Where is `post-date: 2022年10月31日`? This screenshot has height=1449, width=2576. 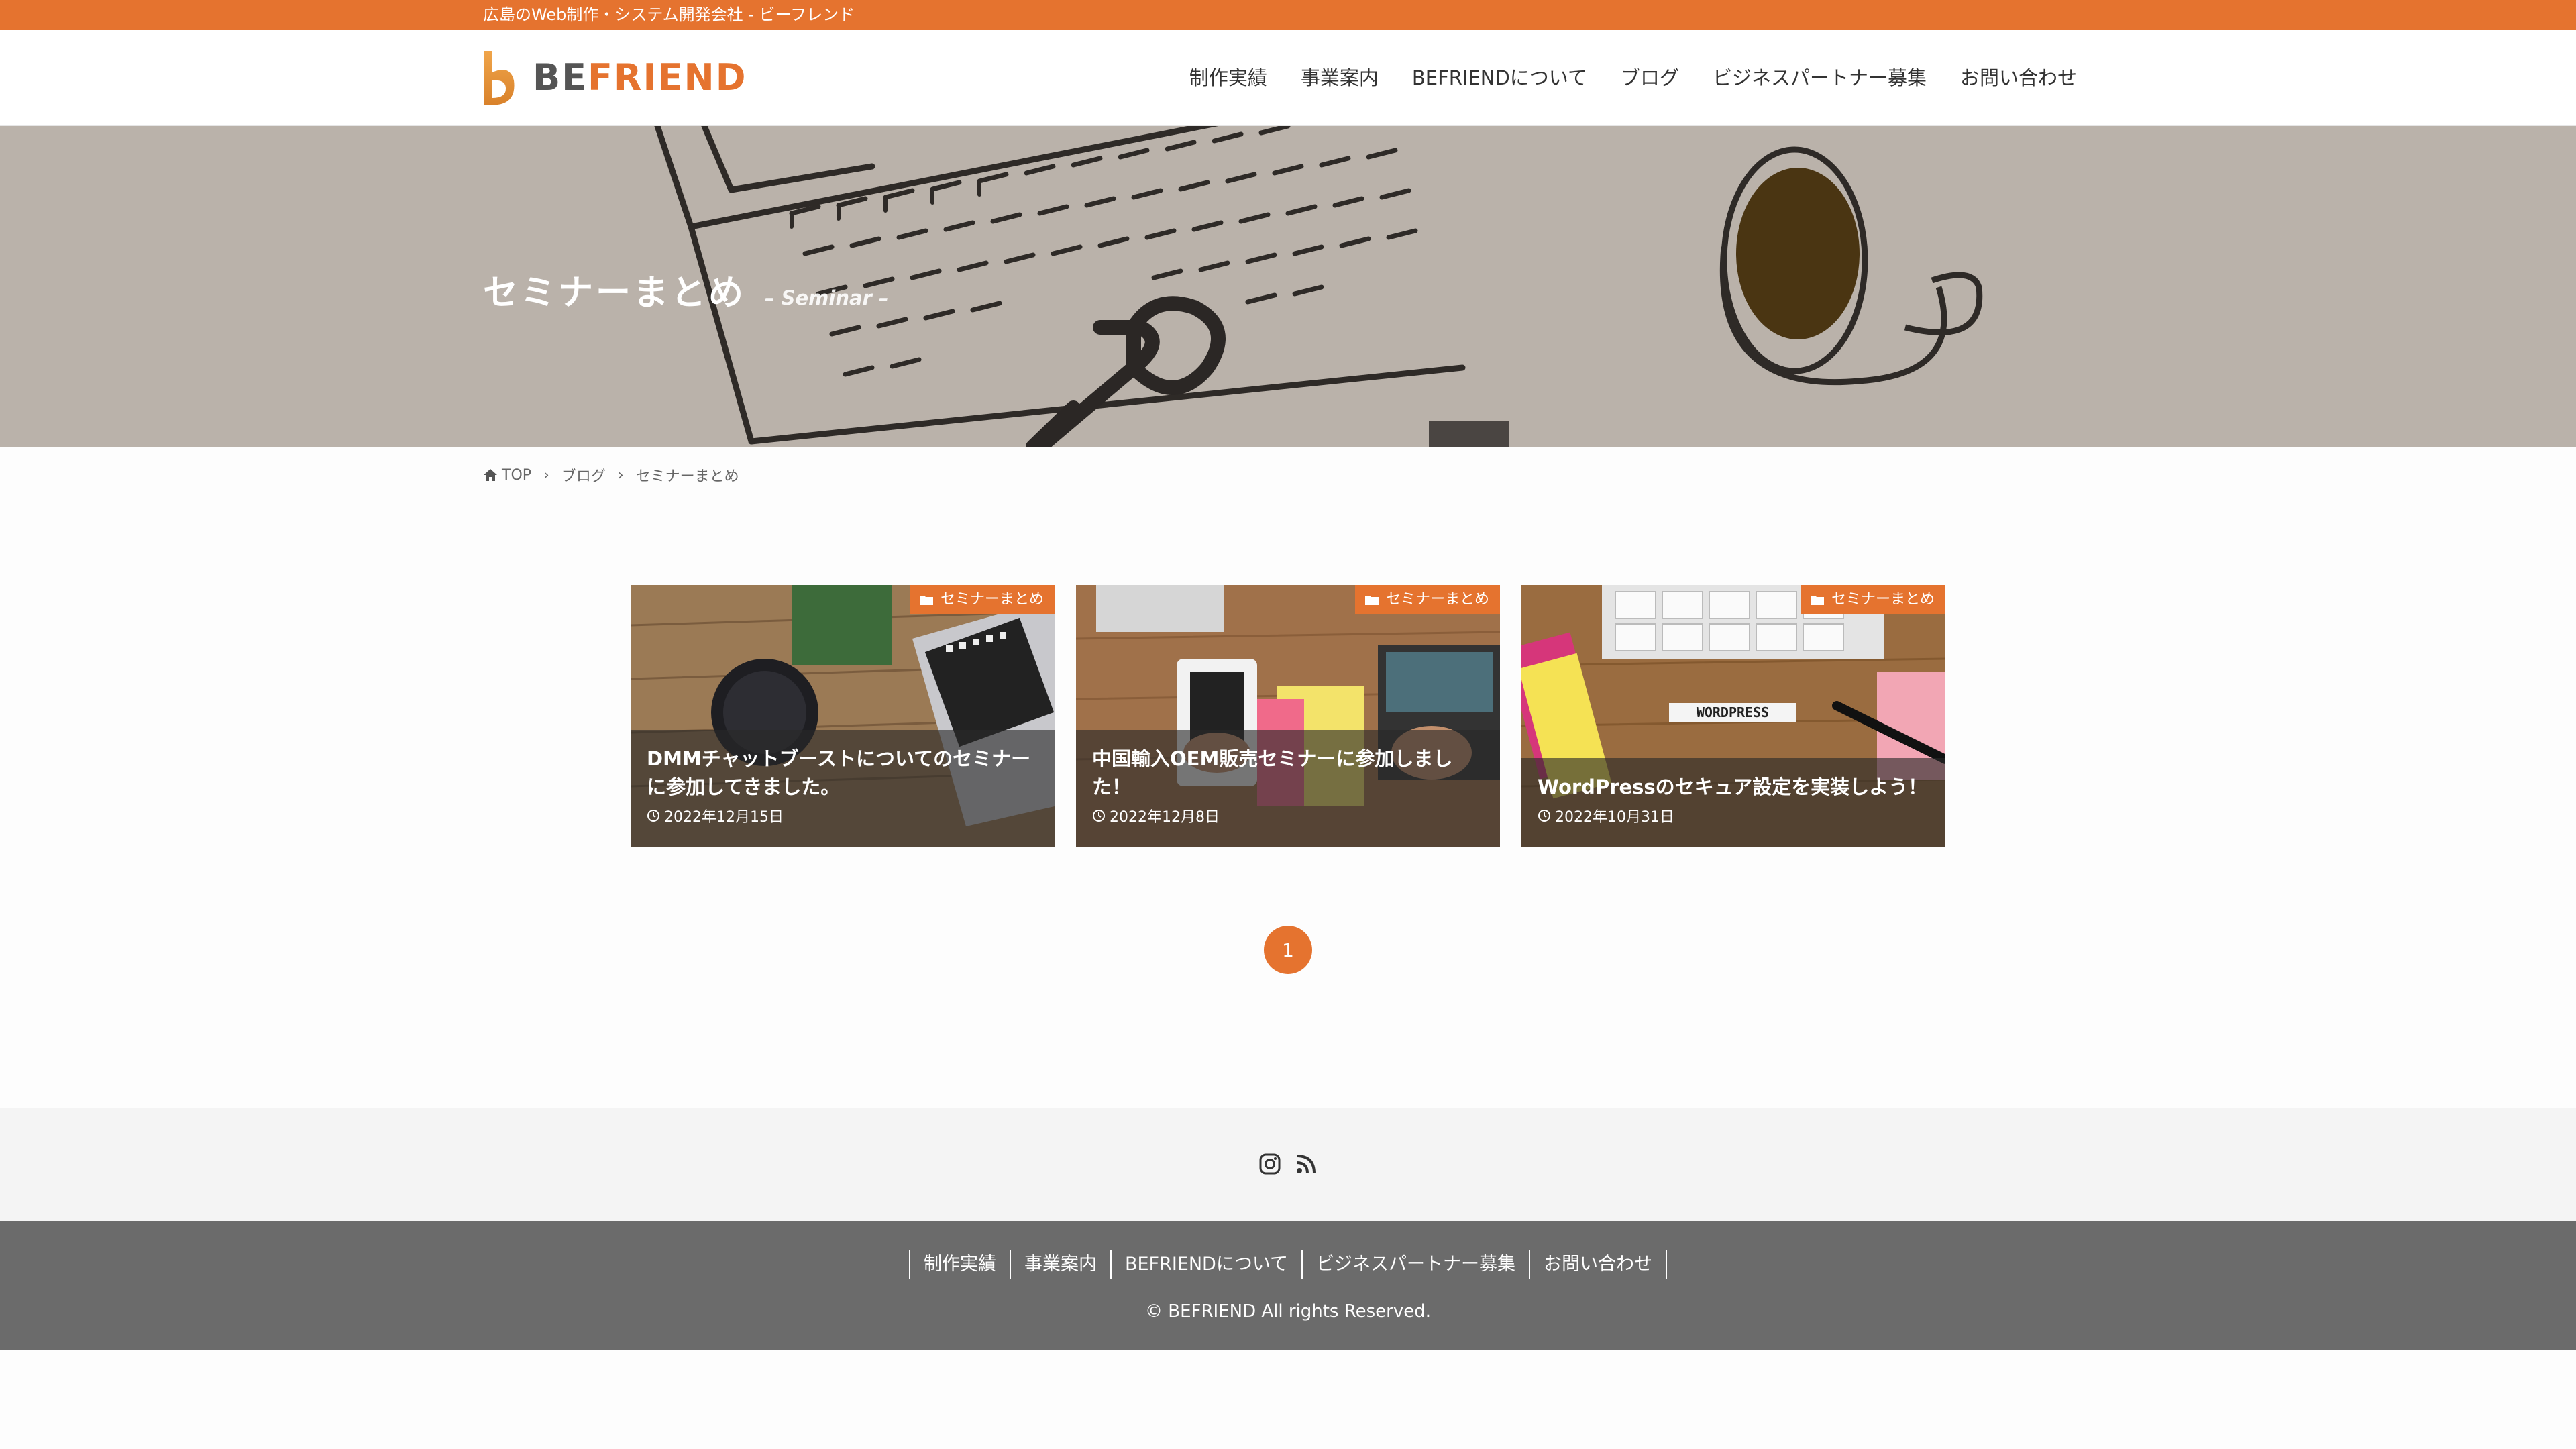 post-date: 2022年10月31日 is located at coordinates (1733, 815).